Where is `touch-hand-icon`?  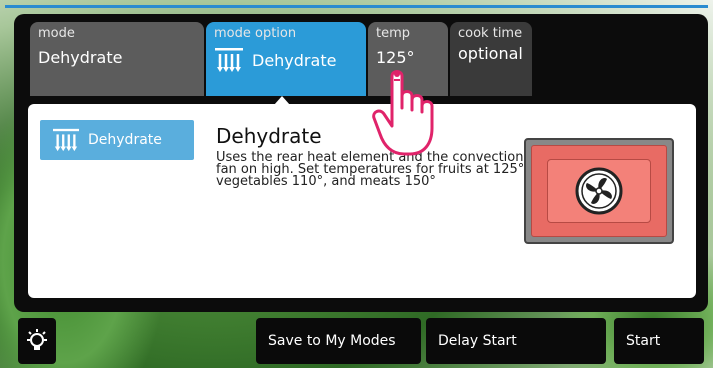
touch-hand-icon is located at coordinates (403, 113).